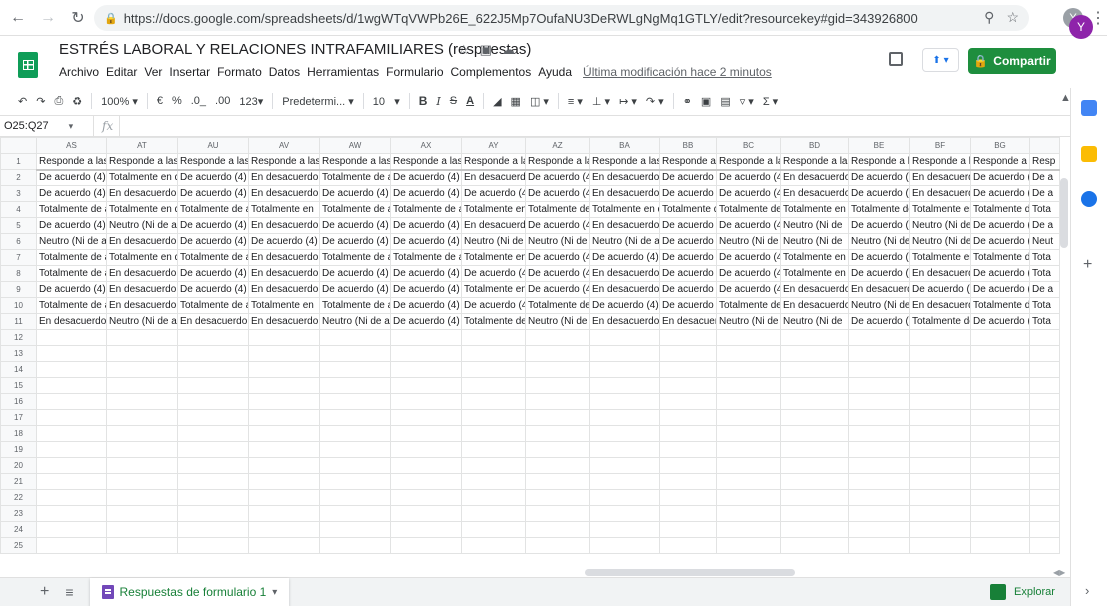 The height and width of the screenshot is (606, 1107). I want to click on column-header: AV, so click(284, 145).